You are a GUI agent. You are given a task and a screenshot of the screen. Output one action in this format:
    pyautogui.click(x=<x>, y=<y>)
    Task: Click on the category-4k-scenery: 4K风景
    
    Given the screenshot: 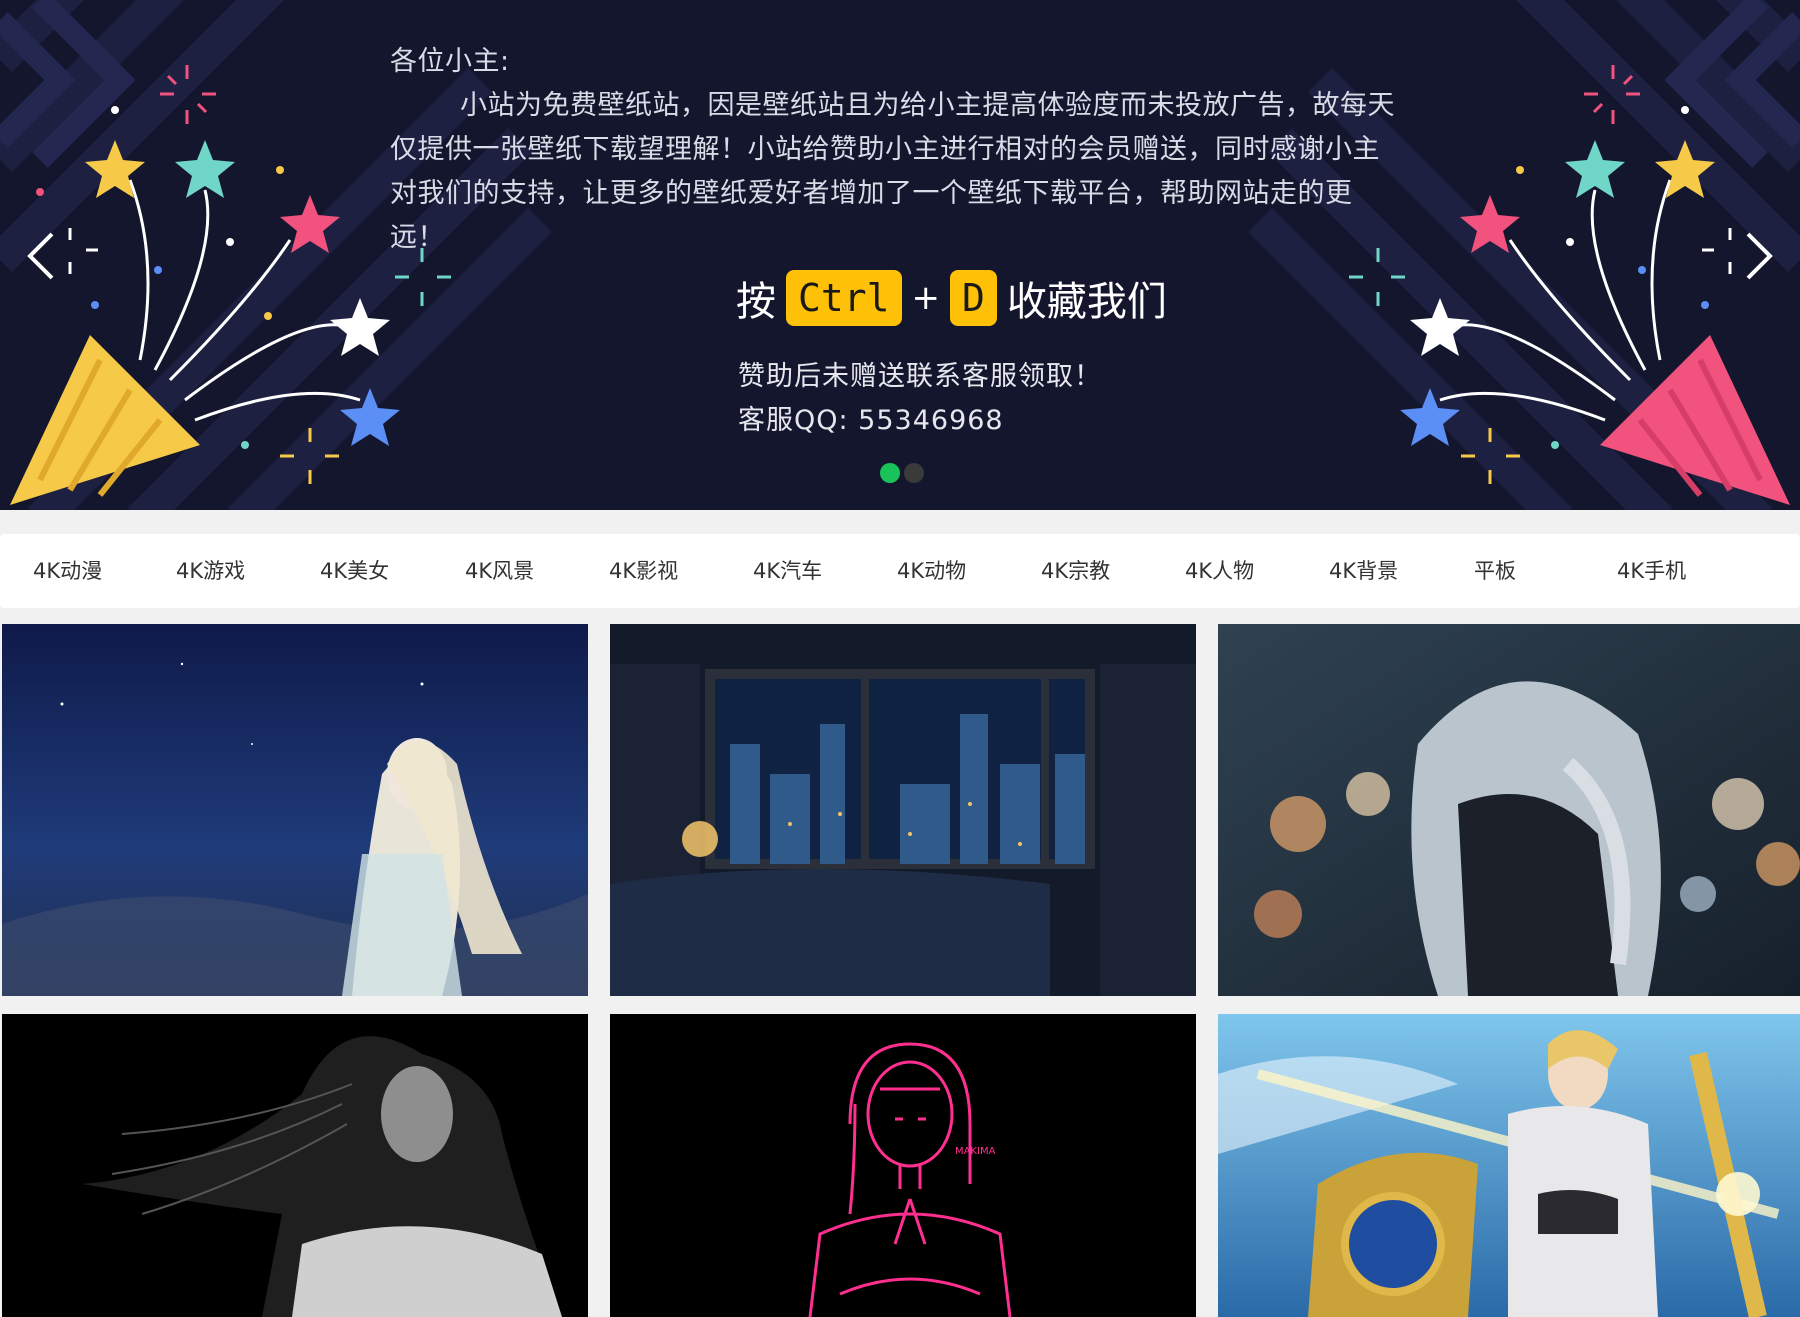 What is the action you would take?
    pyautogui.click(x=499, y=571)
    